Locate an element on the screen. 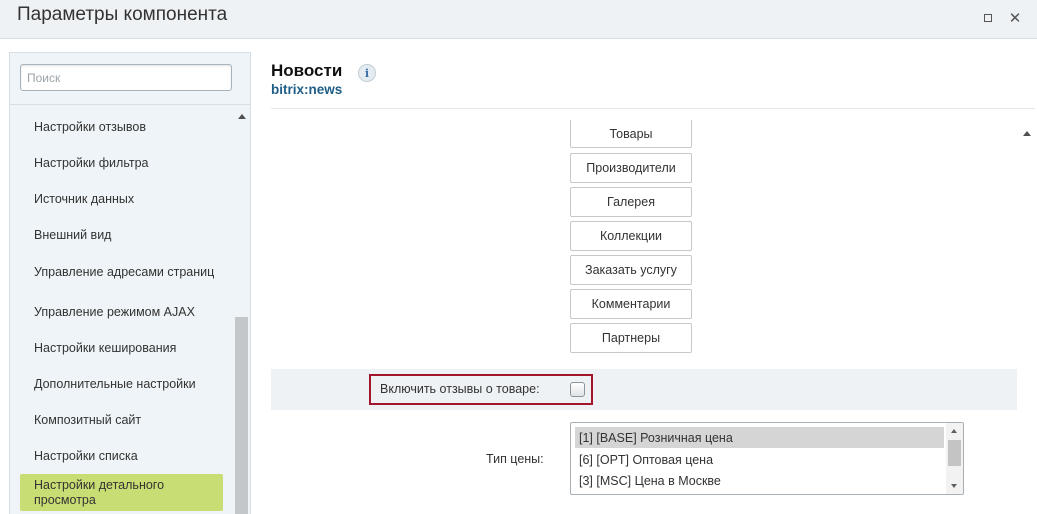  price-option: [6] [OPT] Оптовая цена is located at coordinates (759, 459).